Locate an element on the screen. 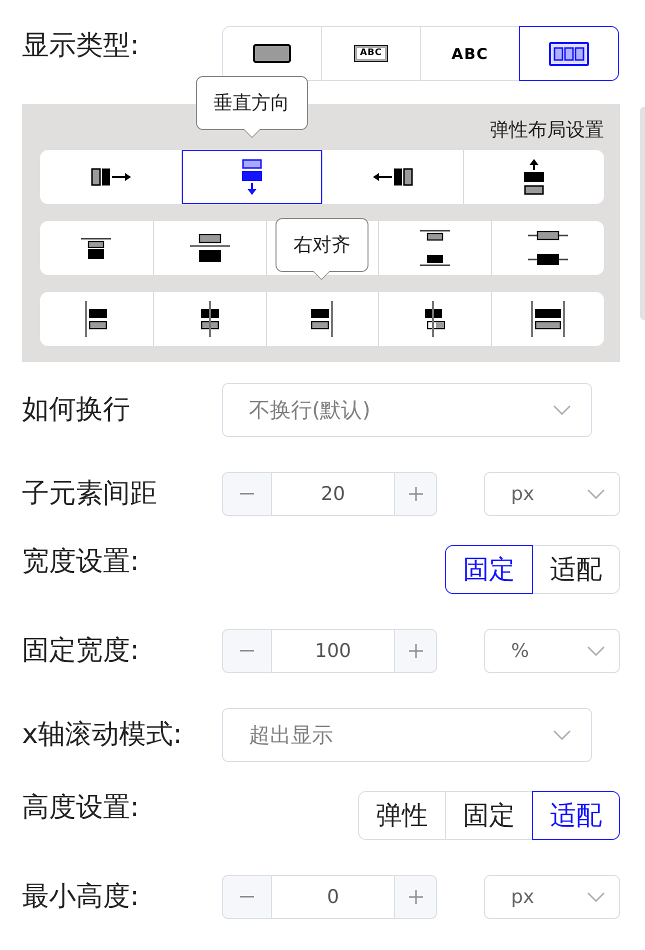 The width and height of the screenshot is (645, 950). segment-button: 弹性 is located at coordinates (402, 815).